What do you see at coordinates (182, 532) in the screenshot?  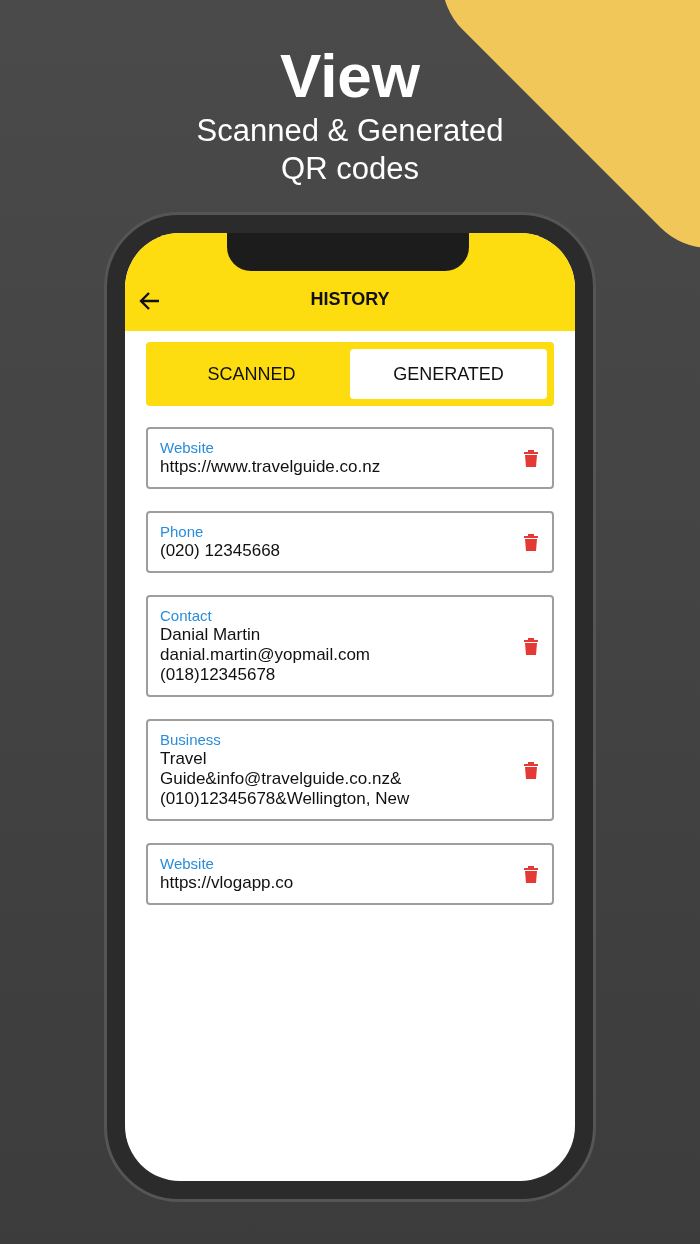 I see `type-label: Phone` at bounding box center [182, 532].